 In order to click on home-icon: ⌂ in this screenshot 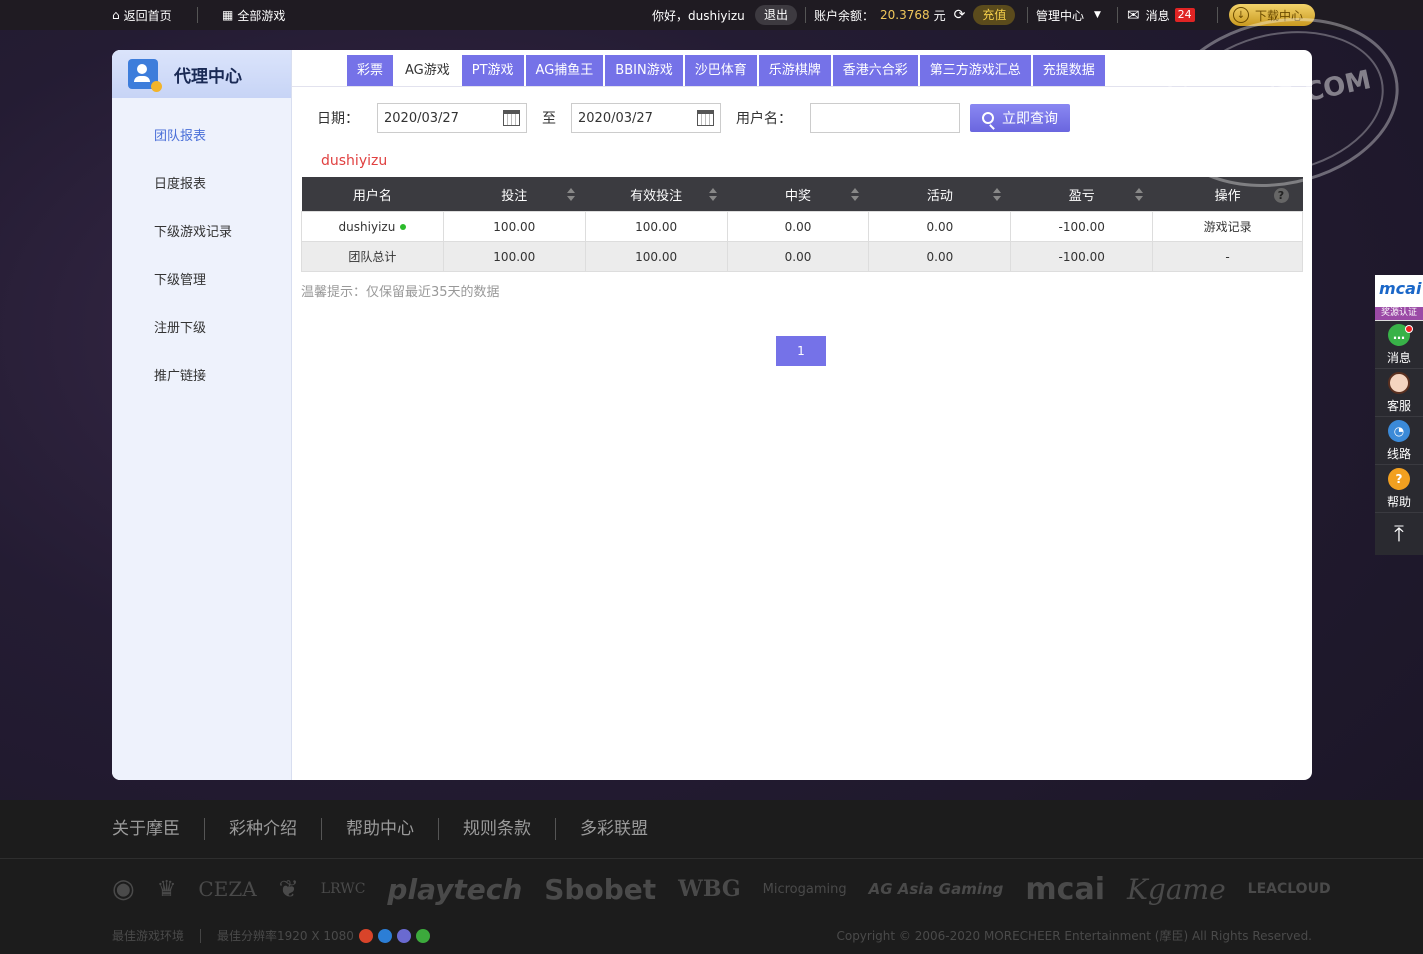, I will do `click(116, 15)`.